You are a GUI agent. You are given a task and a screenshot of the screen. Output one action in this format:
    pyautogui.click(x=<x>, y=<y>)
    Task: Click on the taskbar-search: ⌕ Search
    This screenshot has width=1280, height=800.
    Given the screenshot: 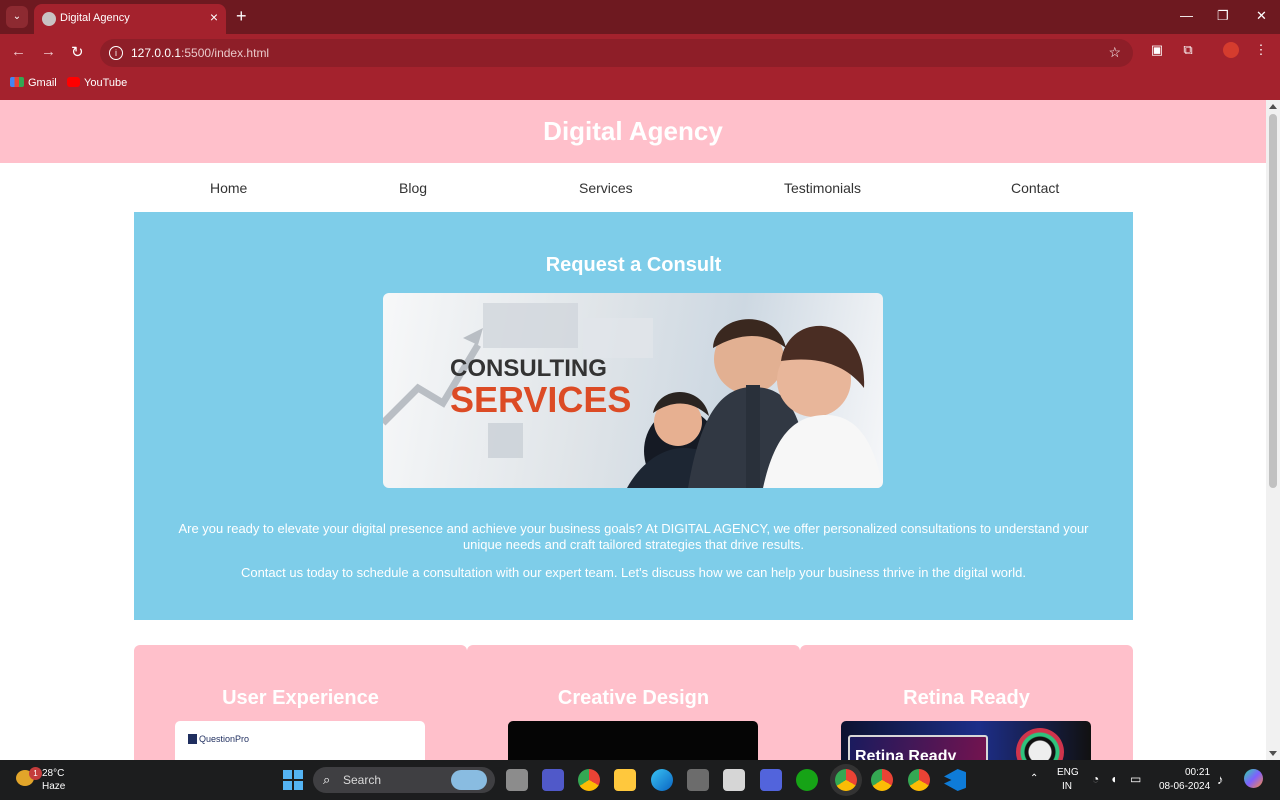 What is the action you would take?
    pyautogui.click(x=404, y=780)
    